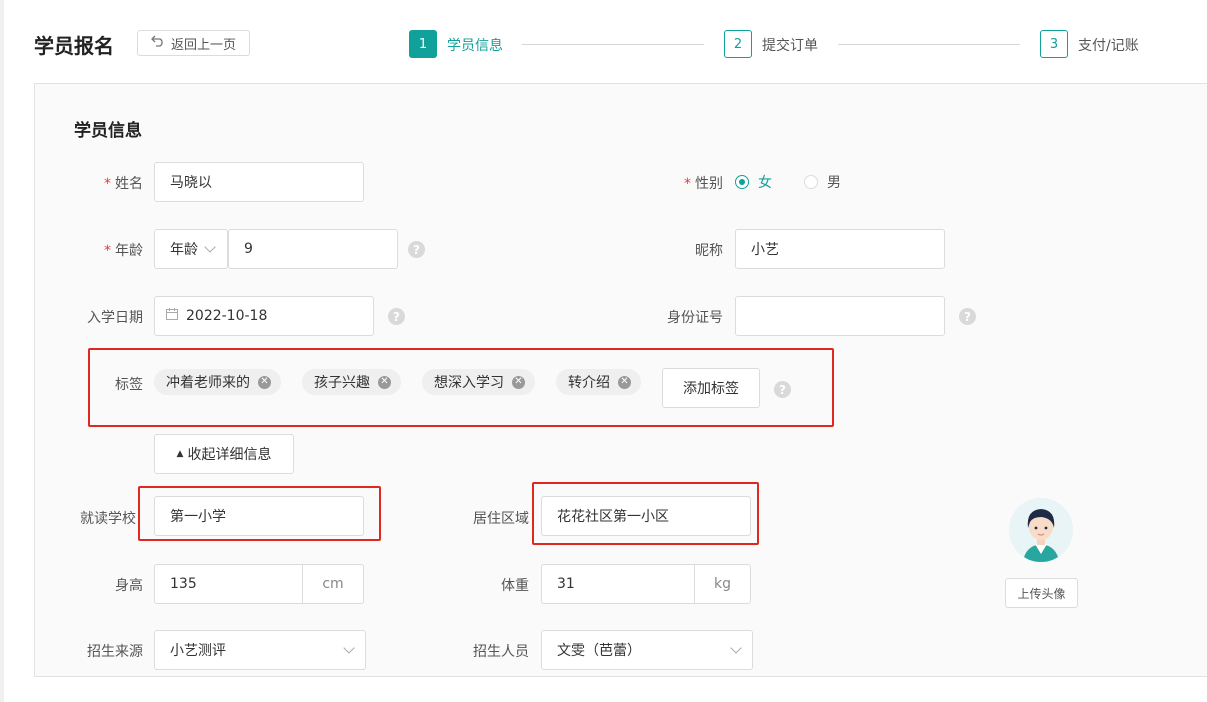 The height and width of the screenshot is (702, 1207). I want to click on recruiter-value: 文雯（芭蕾）, so click(599, 651).